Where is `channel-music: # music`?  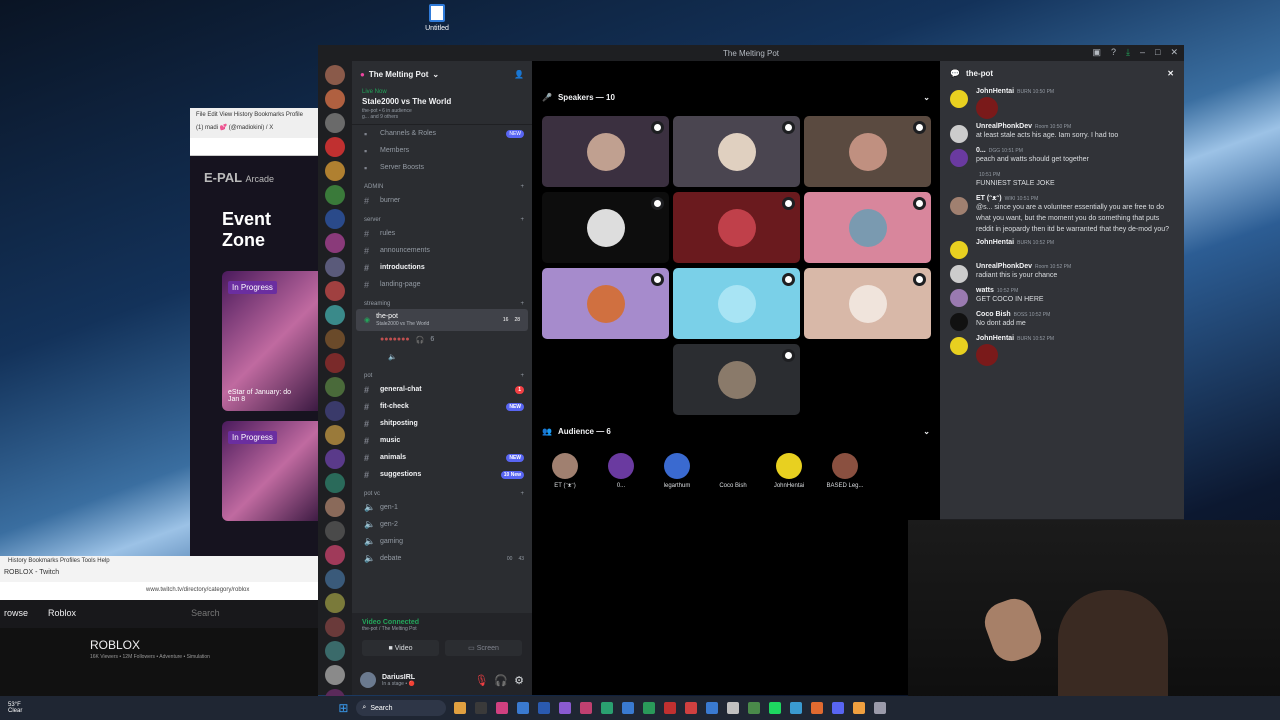
channel-music: # music is located at coordinates (442, 440).